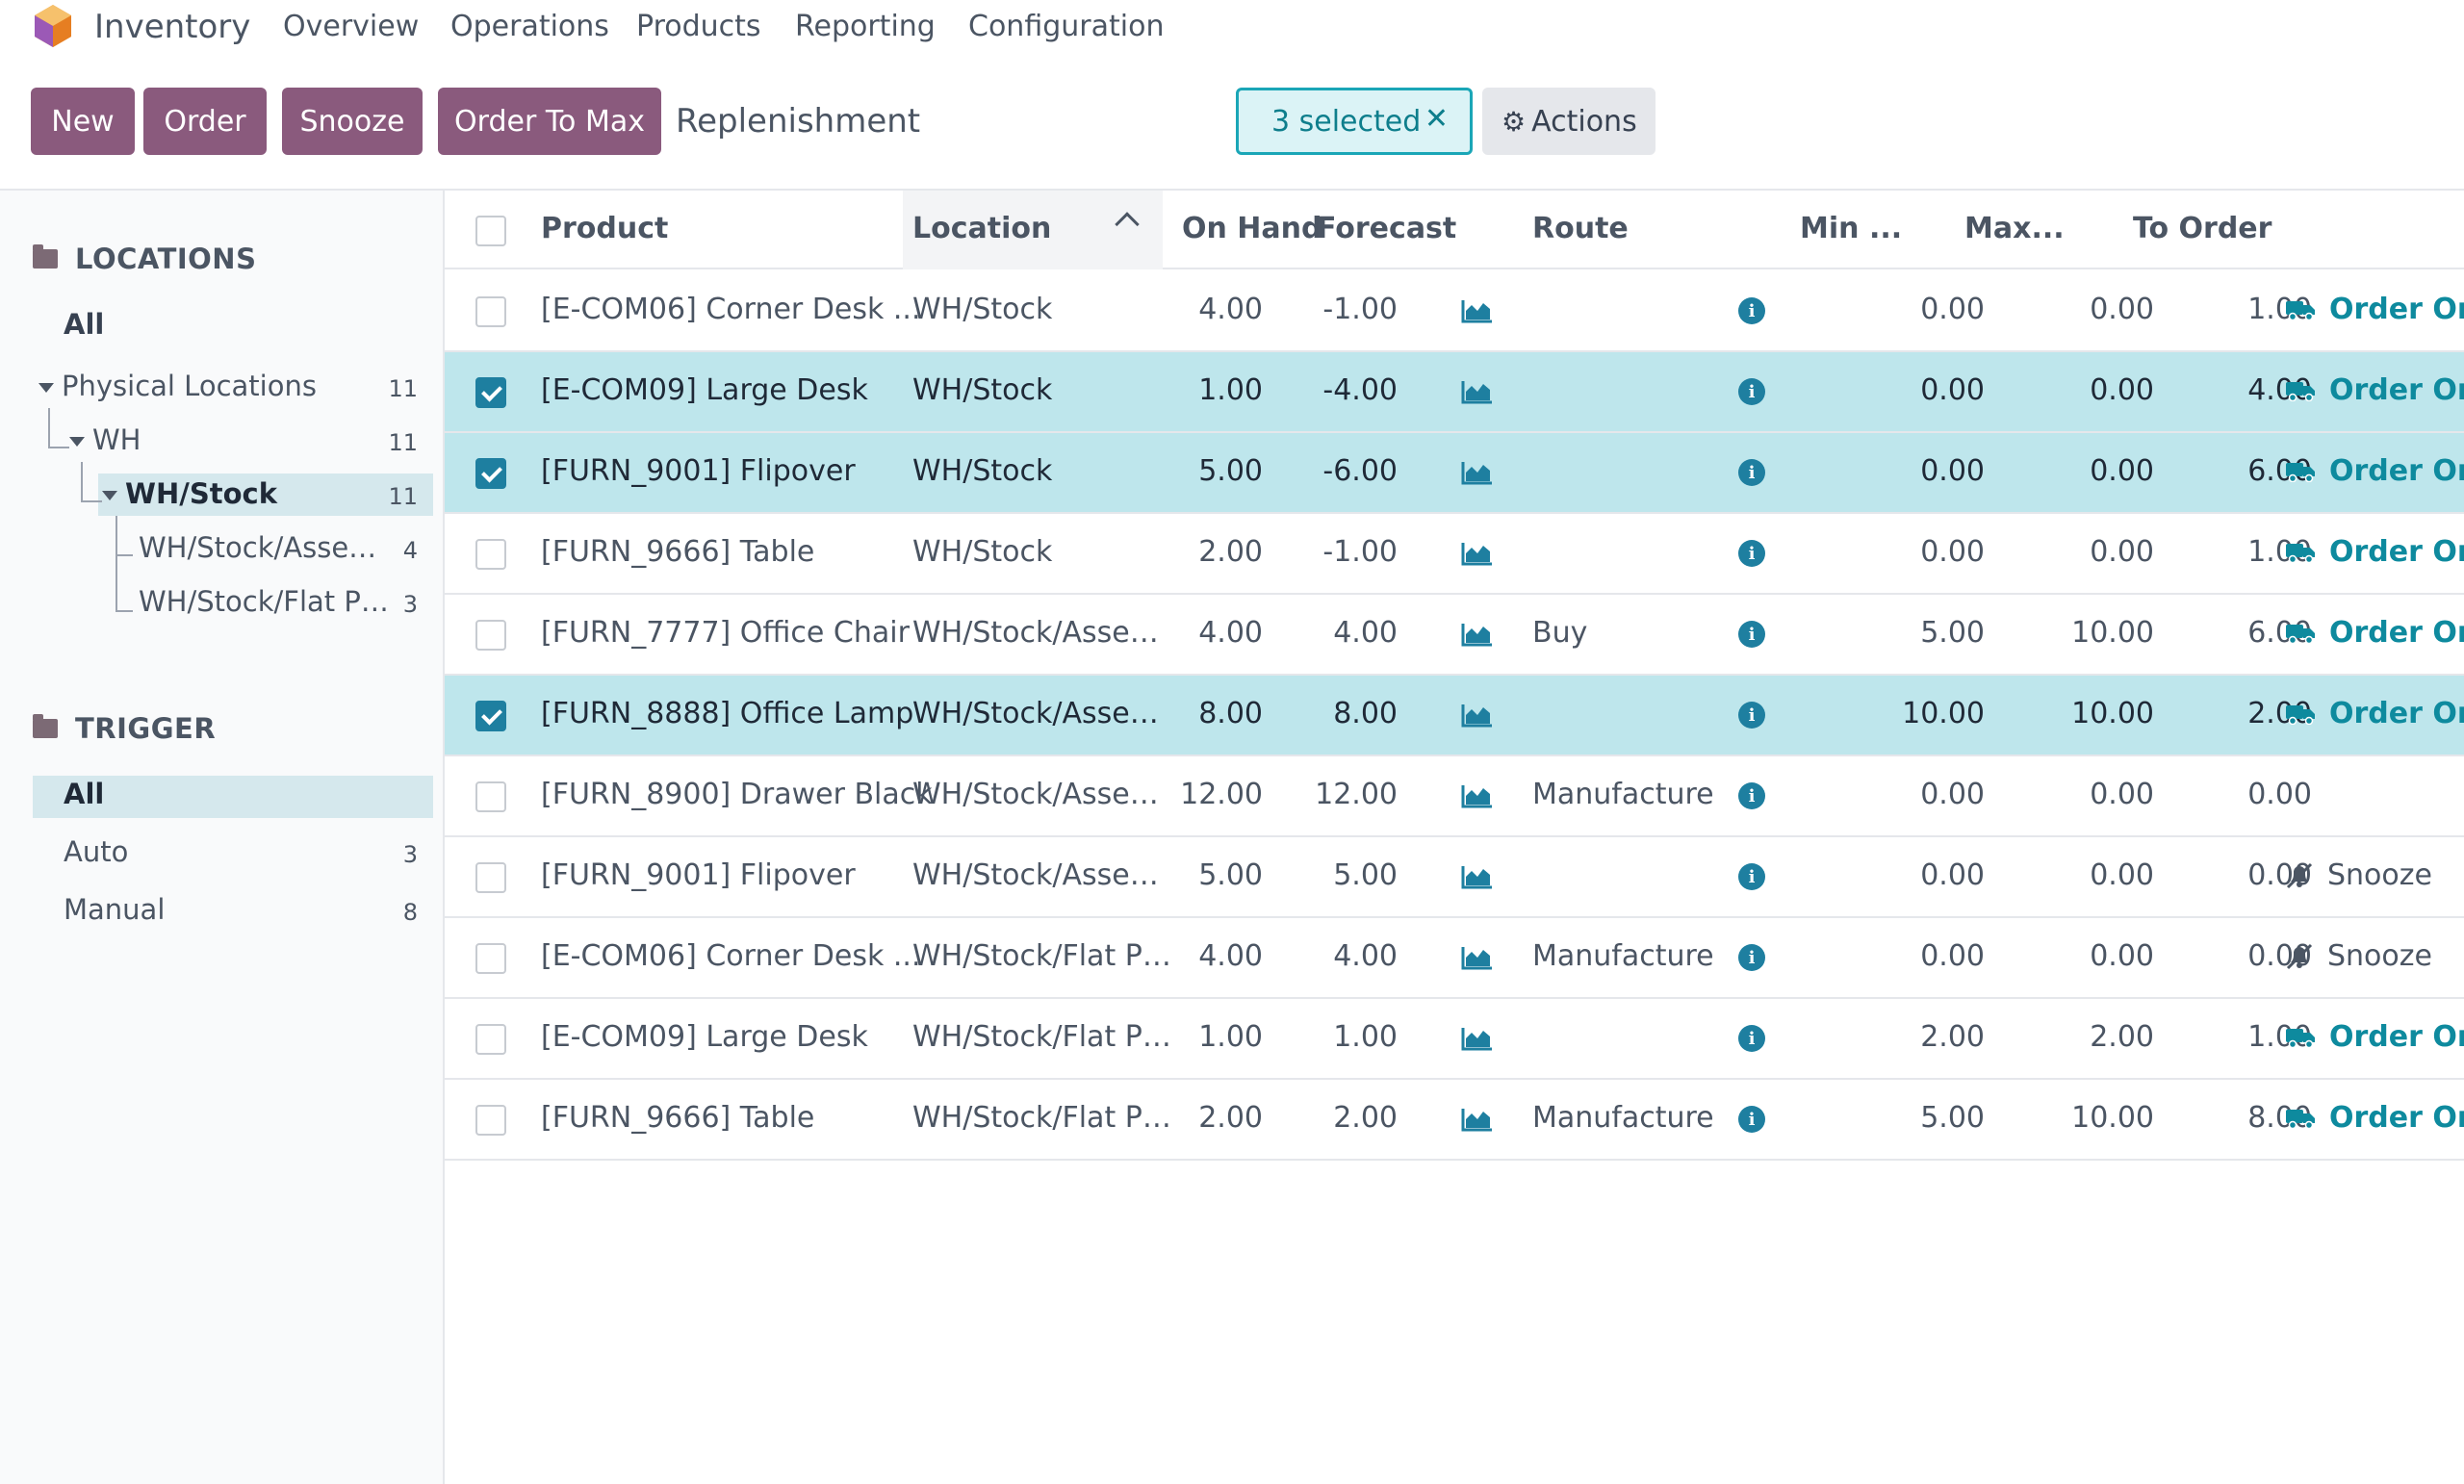 This screenshot has width=2464, height=1484. Describe the element at coordinates (1927, 714) in the screenshot. I see `cell-min: 10.00` at that location.